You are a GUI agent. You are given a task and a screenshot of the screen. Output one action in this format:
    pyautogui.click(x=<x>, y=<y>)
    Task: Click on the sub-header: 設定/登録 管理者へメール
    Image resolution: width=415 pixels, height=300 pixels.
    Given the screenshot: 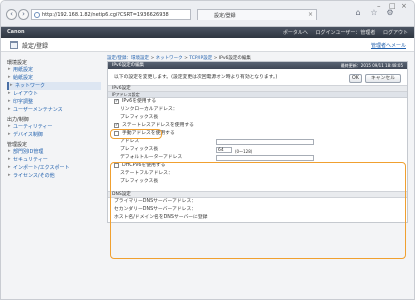 What is the action you would take?
    pyautogui.click(x=207, y=45)
    